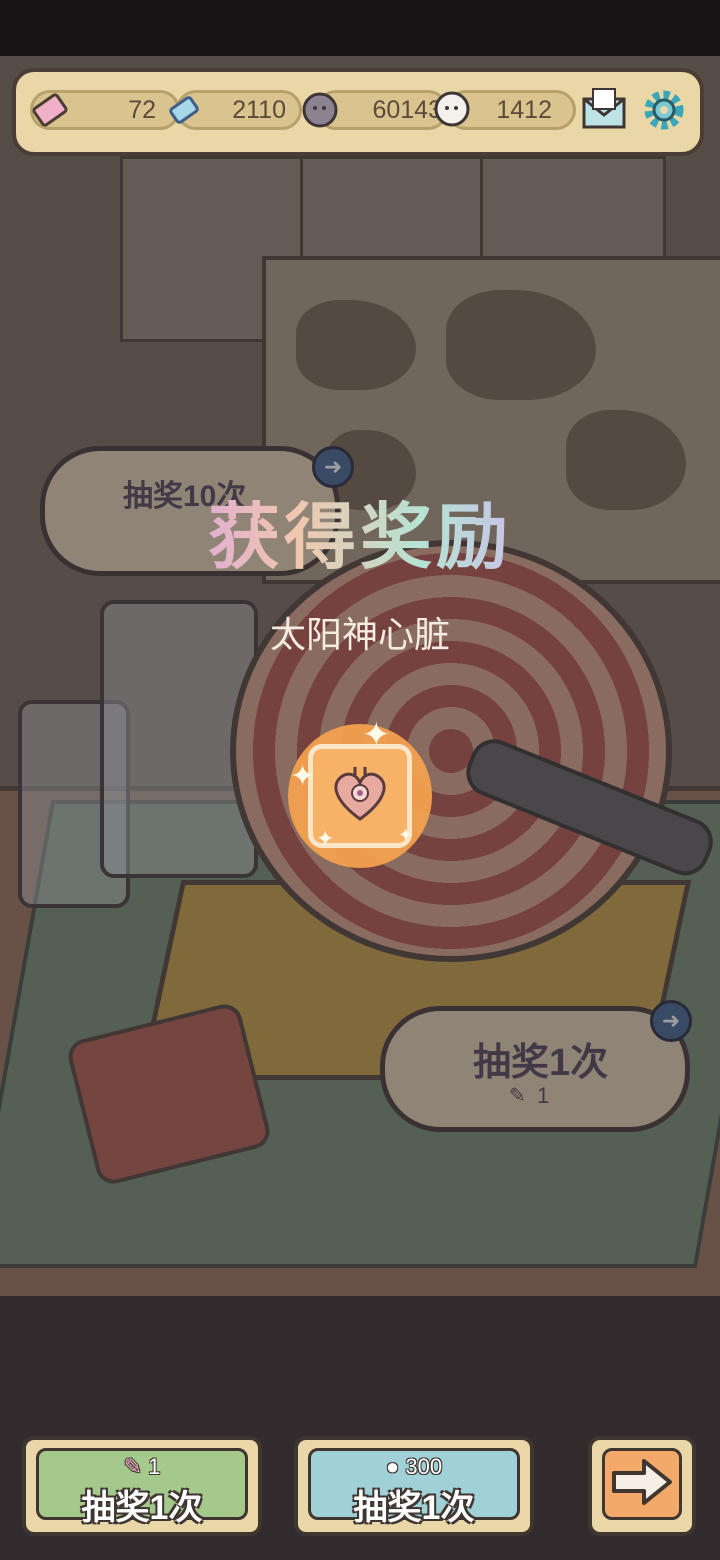 This screenshot has height=1560, width=720. Describe the element at coordinates (50, 110) in the screenshot. I see `ticket-icon` at that location.